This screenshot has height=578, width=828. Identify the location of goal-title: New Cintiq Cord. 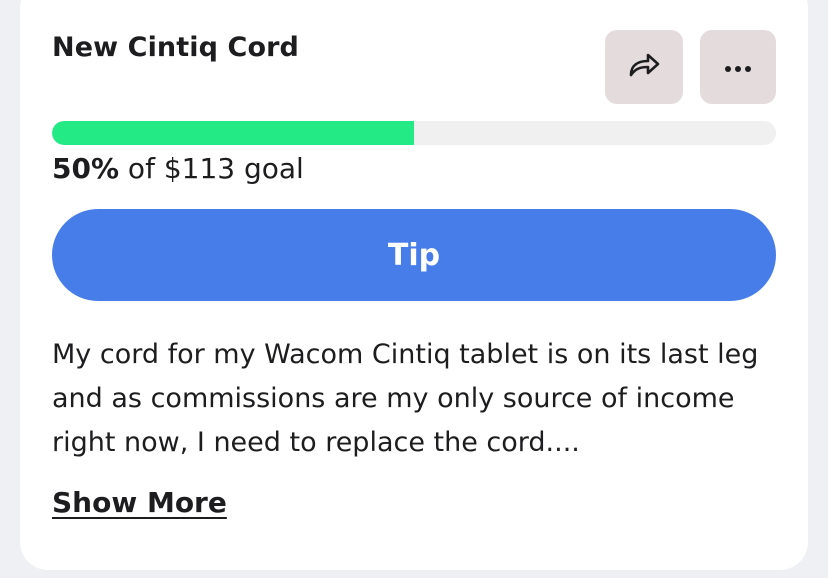
(175, 47).